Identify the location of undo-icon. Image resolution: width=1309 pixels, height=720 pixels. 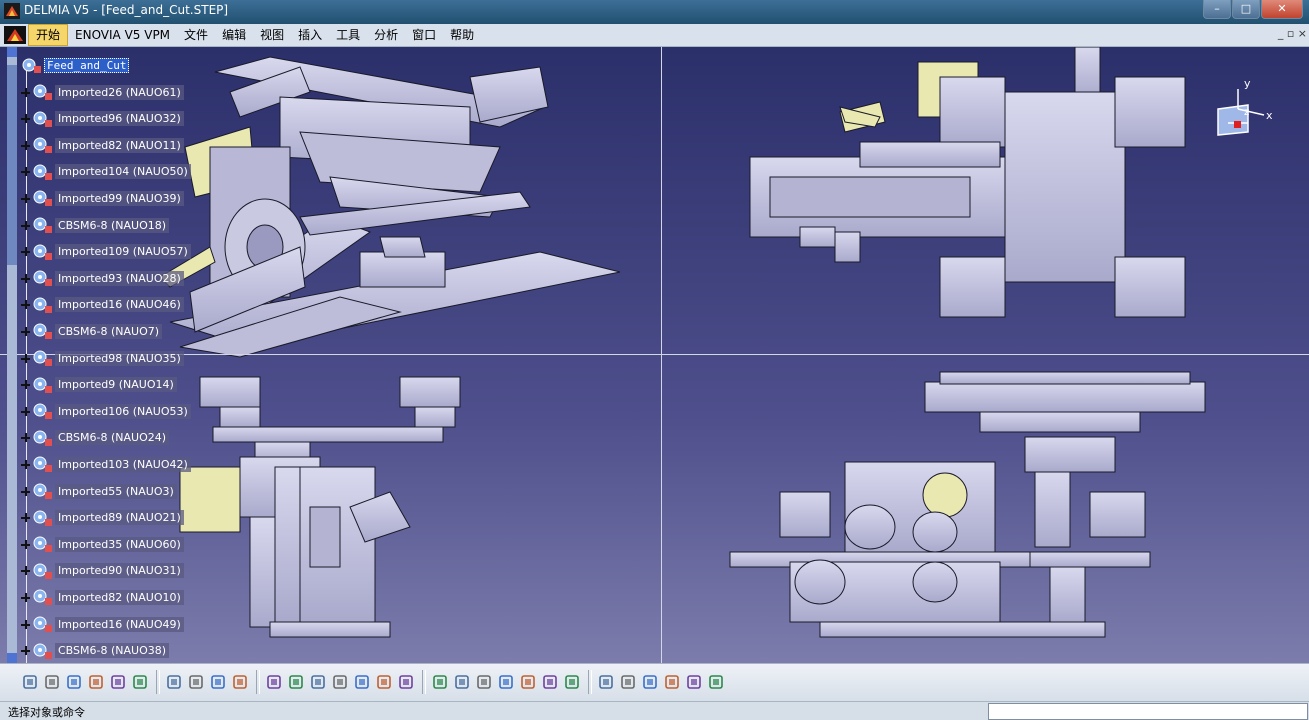
(196, 682).